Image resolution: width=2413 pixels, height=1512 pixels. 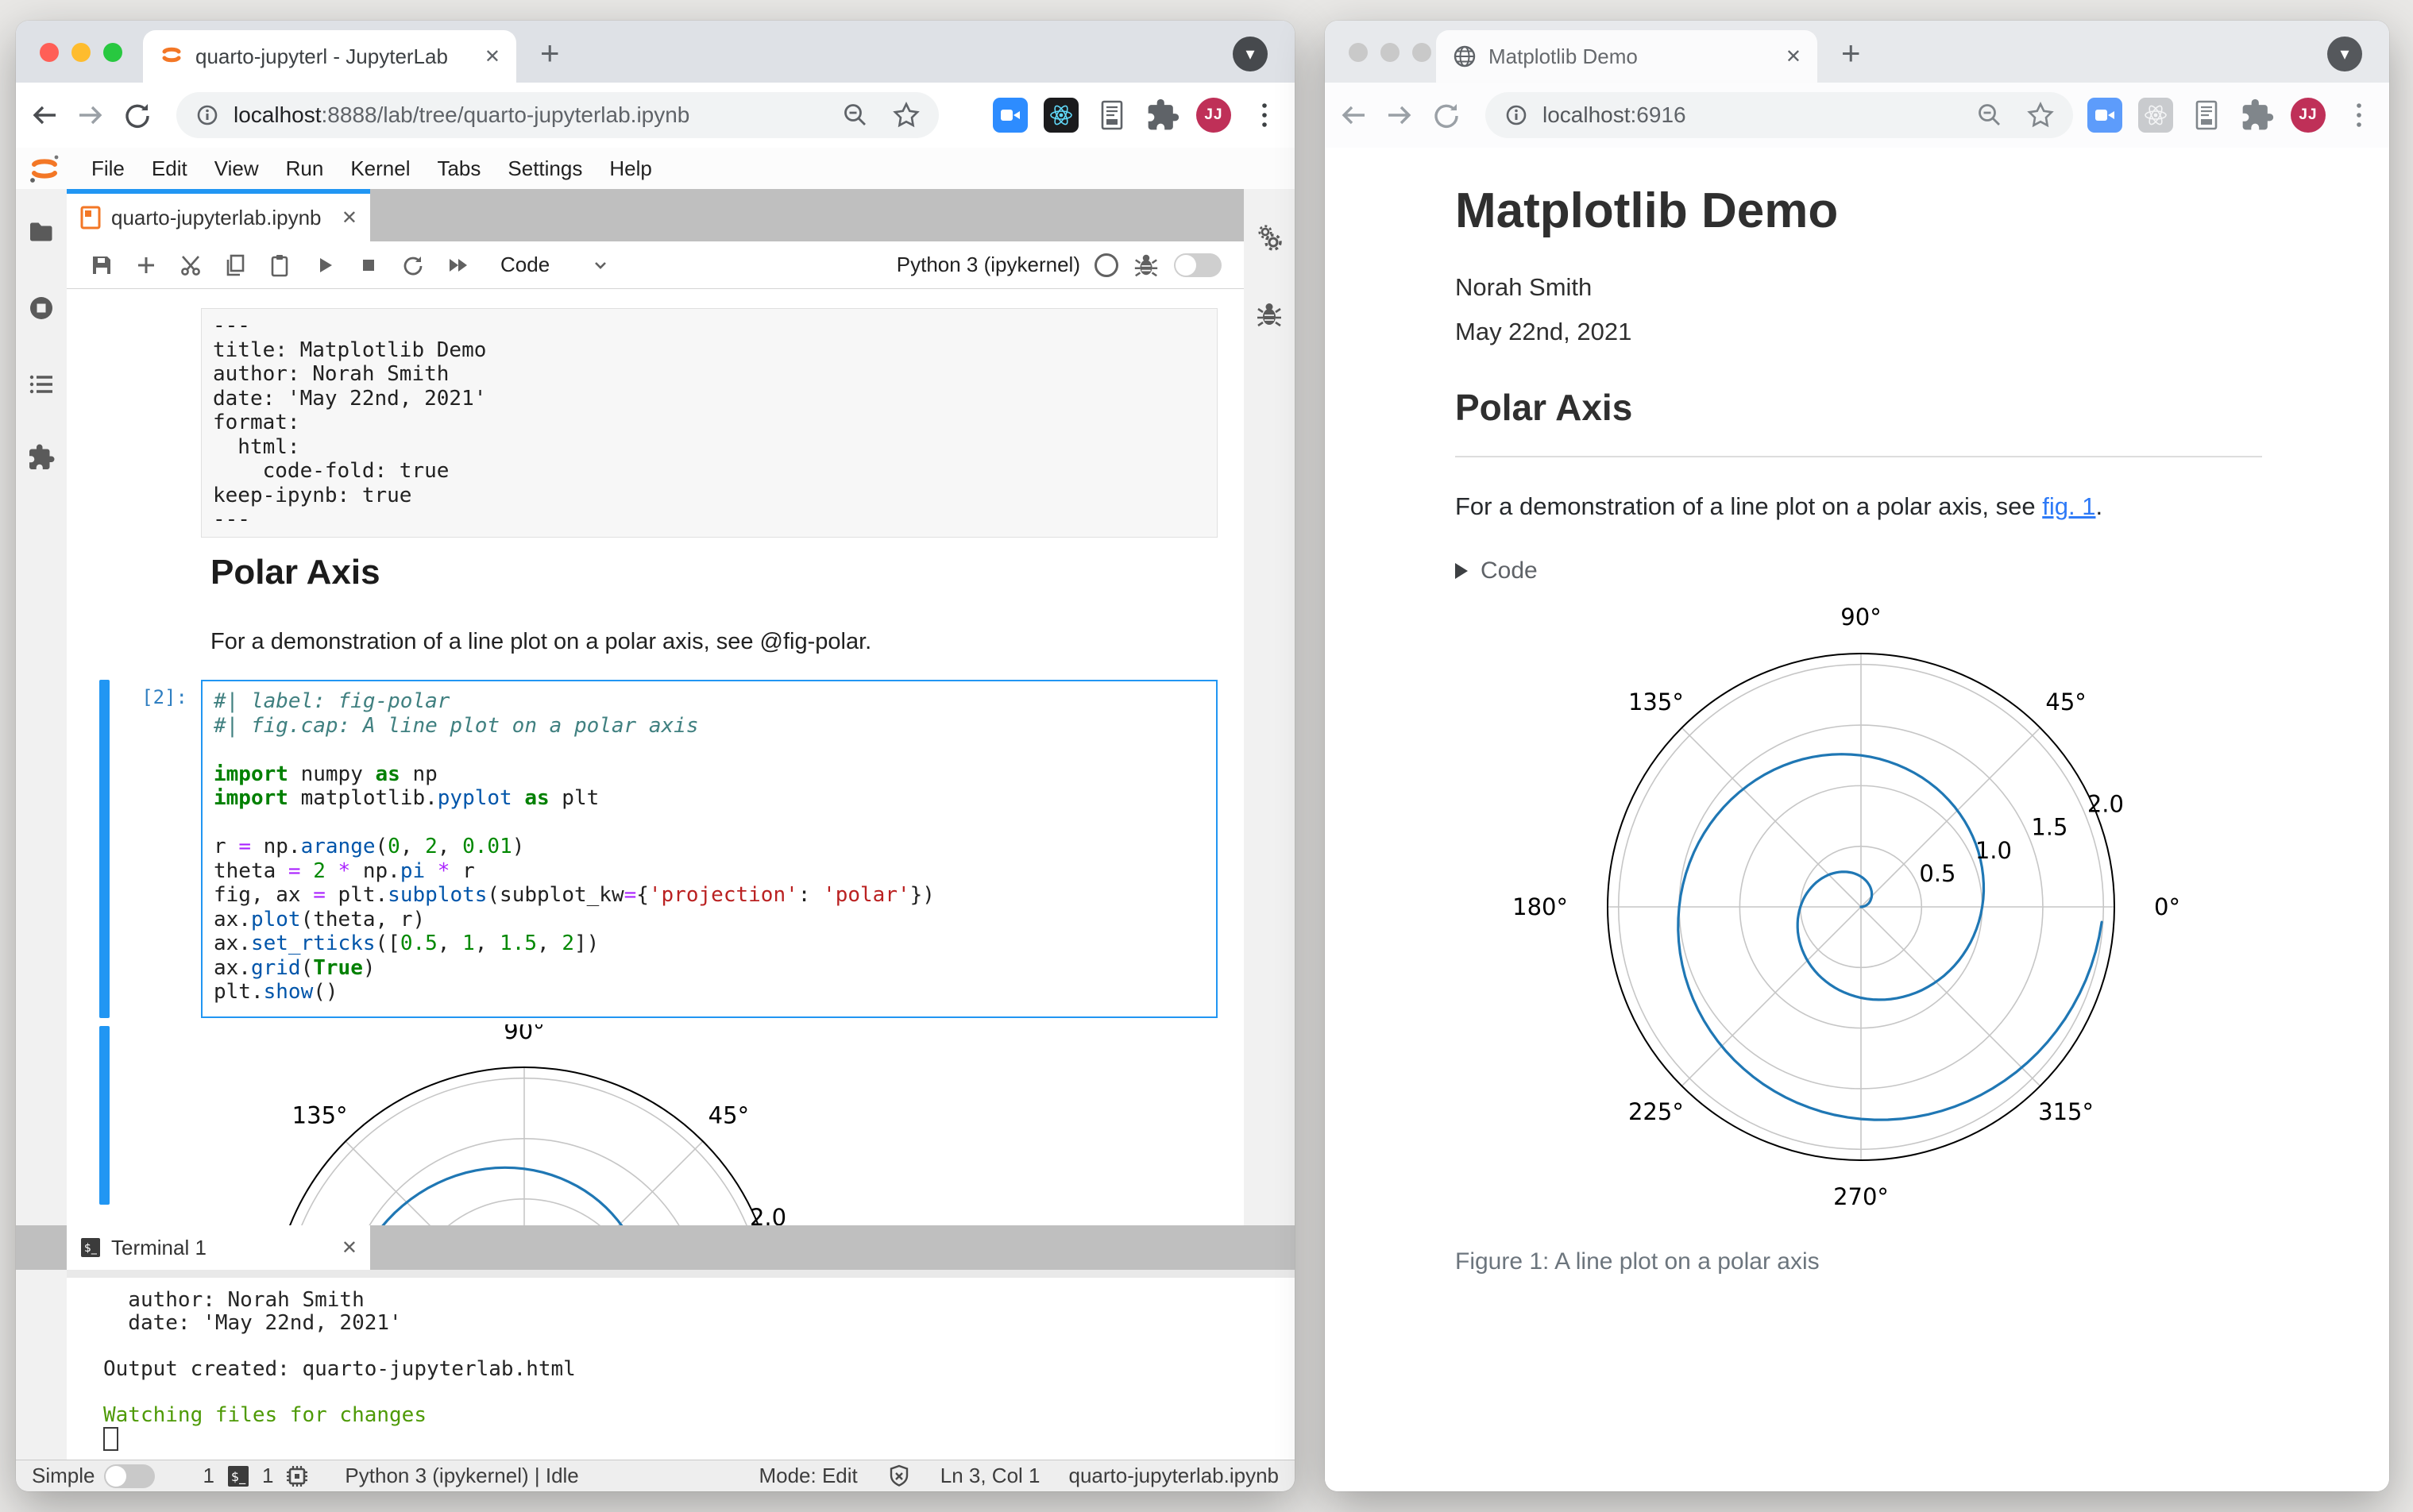 I want to click on close-notebook-tab-icon: ✕, so click(x=349, y=218).